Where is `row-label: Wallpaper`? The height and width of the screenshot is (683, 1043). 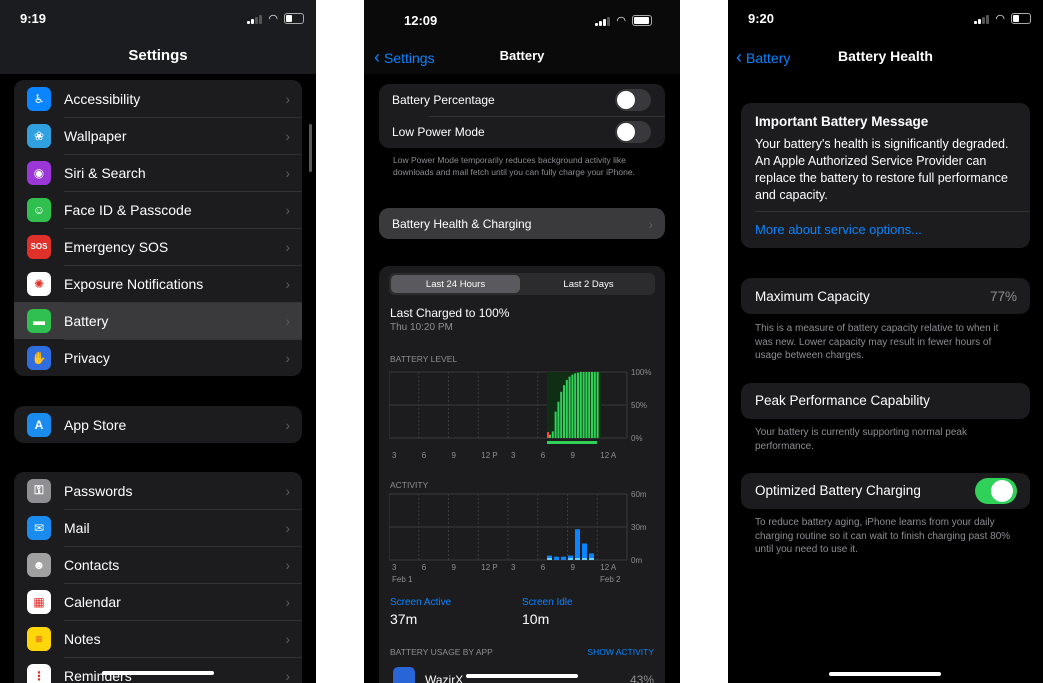 row-label: Wallpaper is located at coordinates (95, 135).